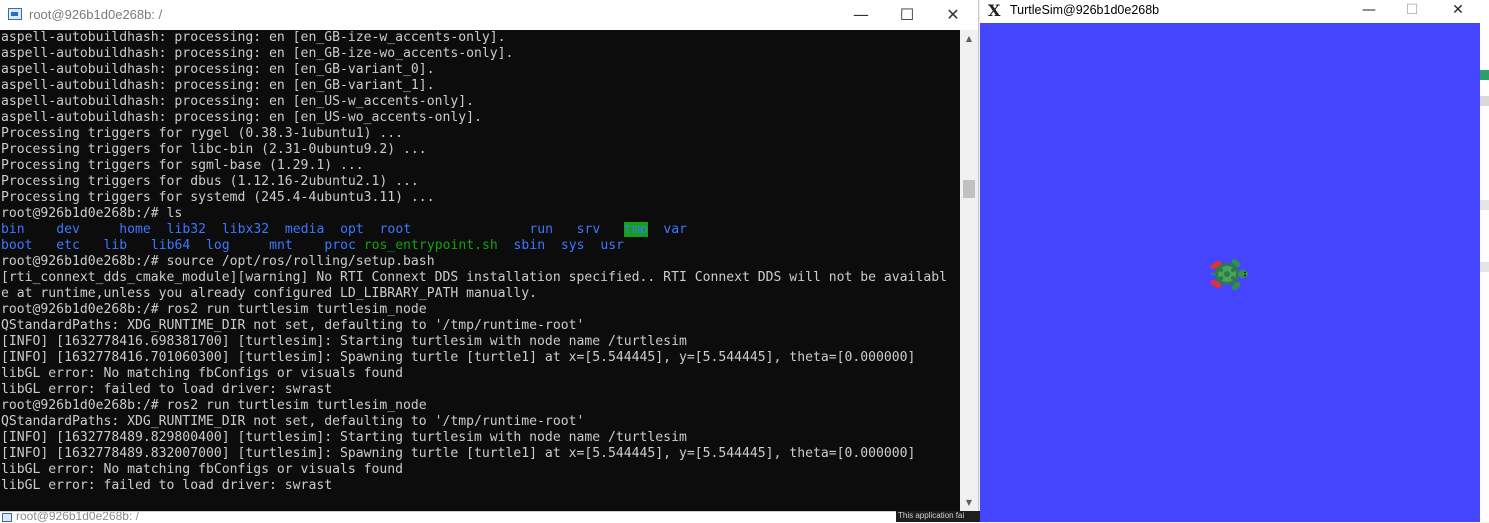 The height and width of the screenshot is (523, 1489). I want to click on terminal-title: root@926b1d0e268b: /, so click(96, 14).